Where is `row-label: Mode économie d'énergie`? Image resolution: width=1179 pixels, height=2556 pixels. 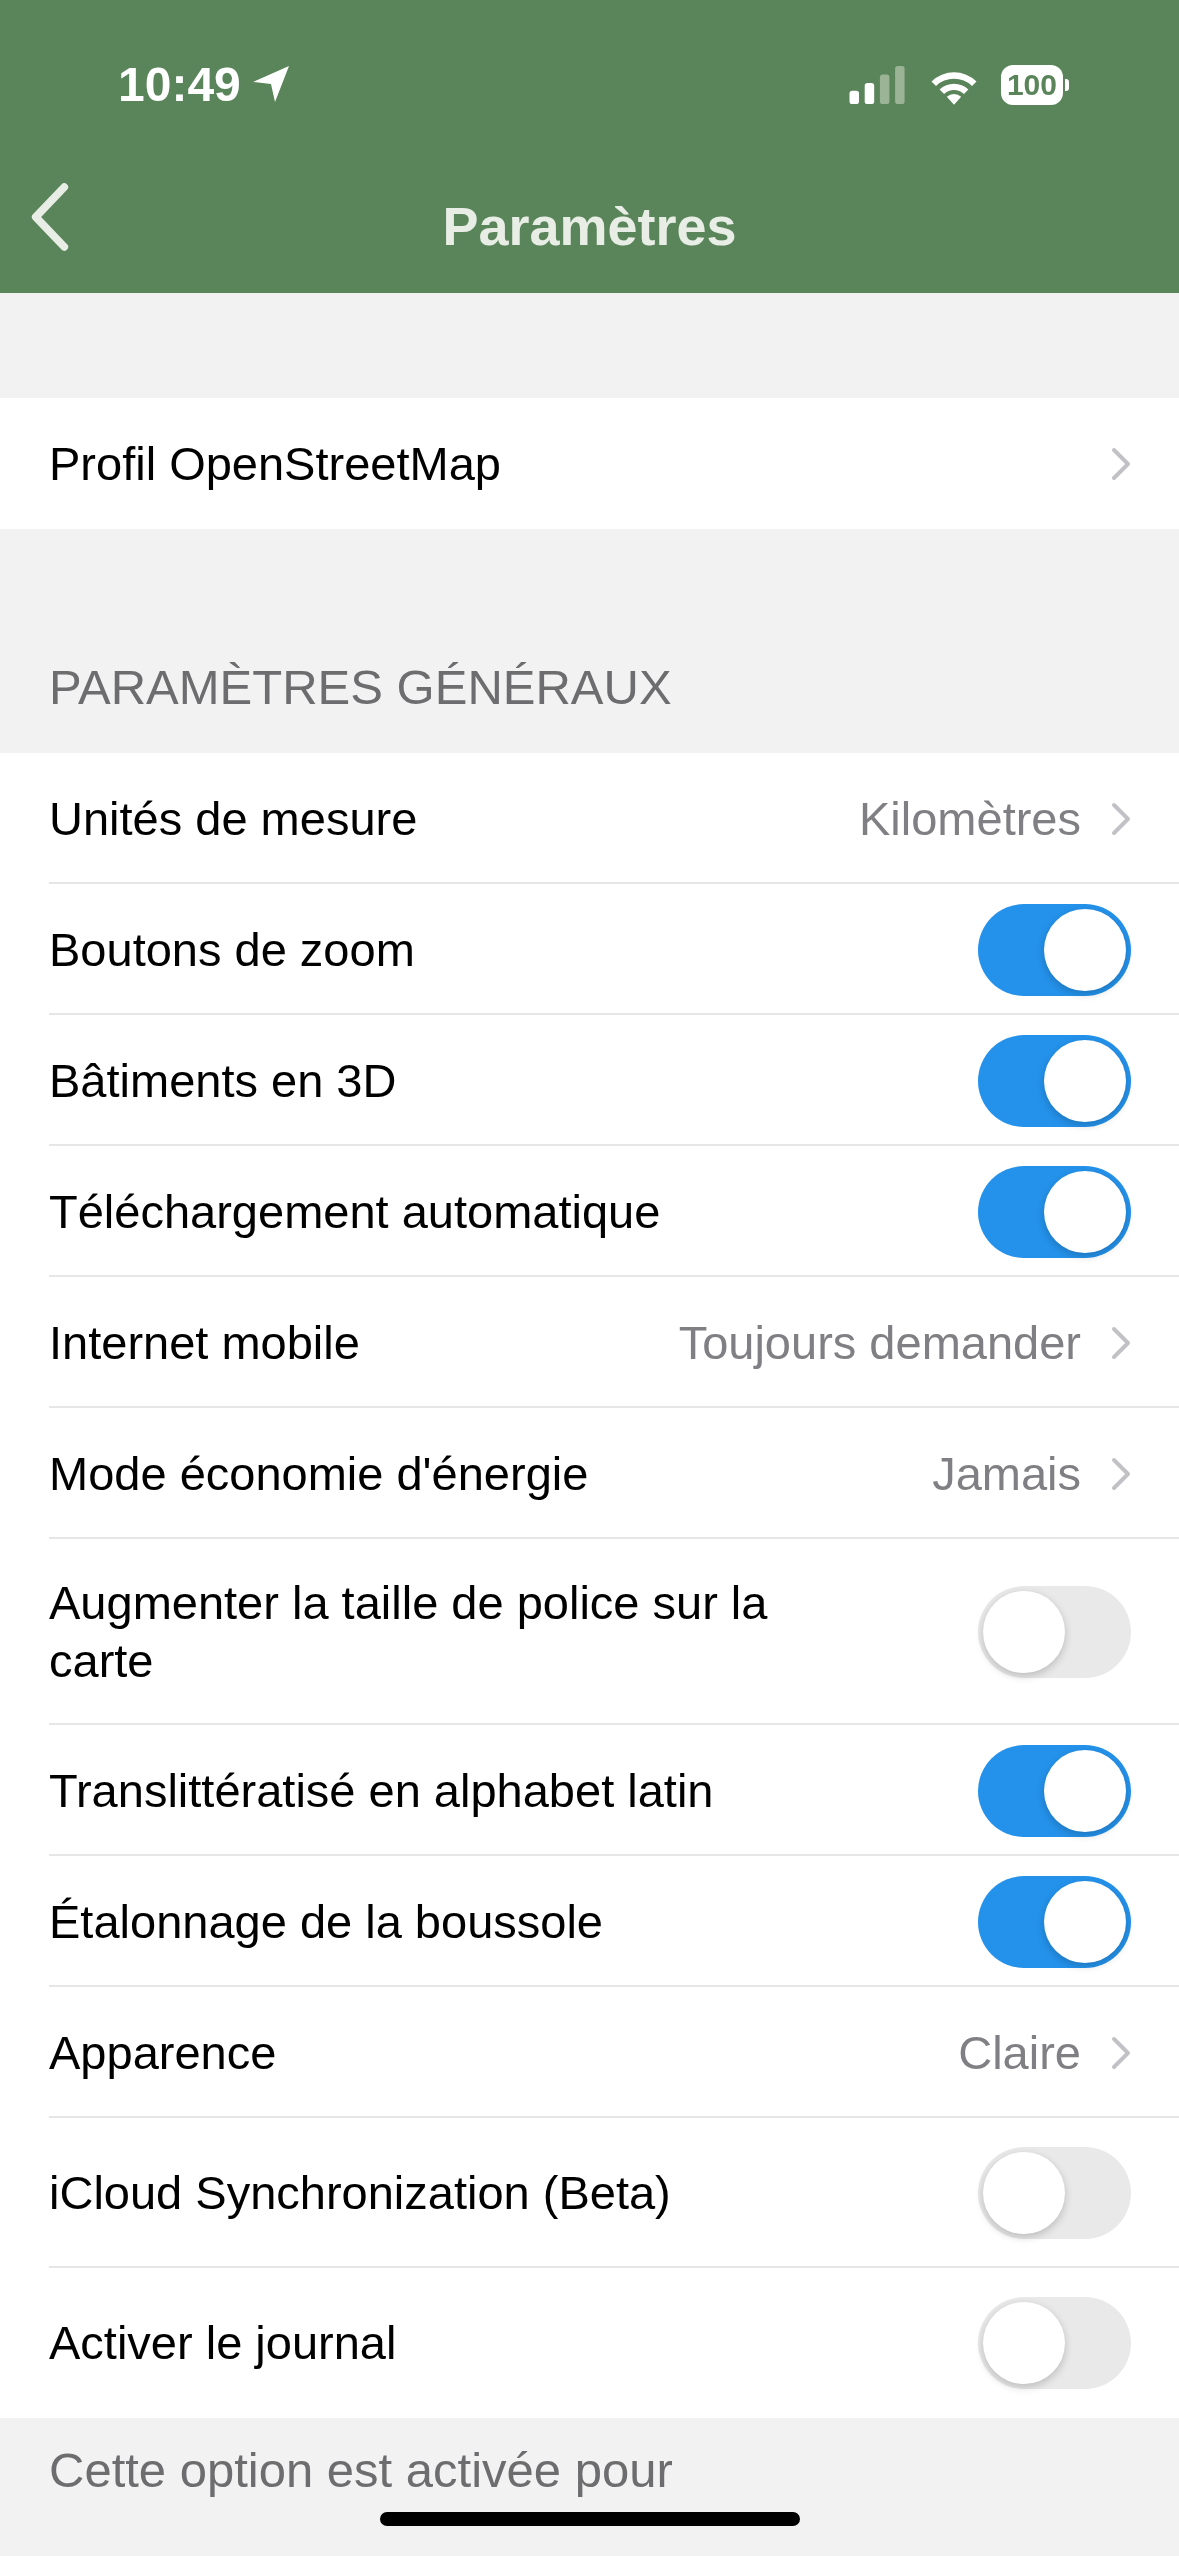 row-label: Mode économie d'énergie is located at coordinates (319, 1473).